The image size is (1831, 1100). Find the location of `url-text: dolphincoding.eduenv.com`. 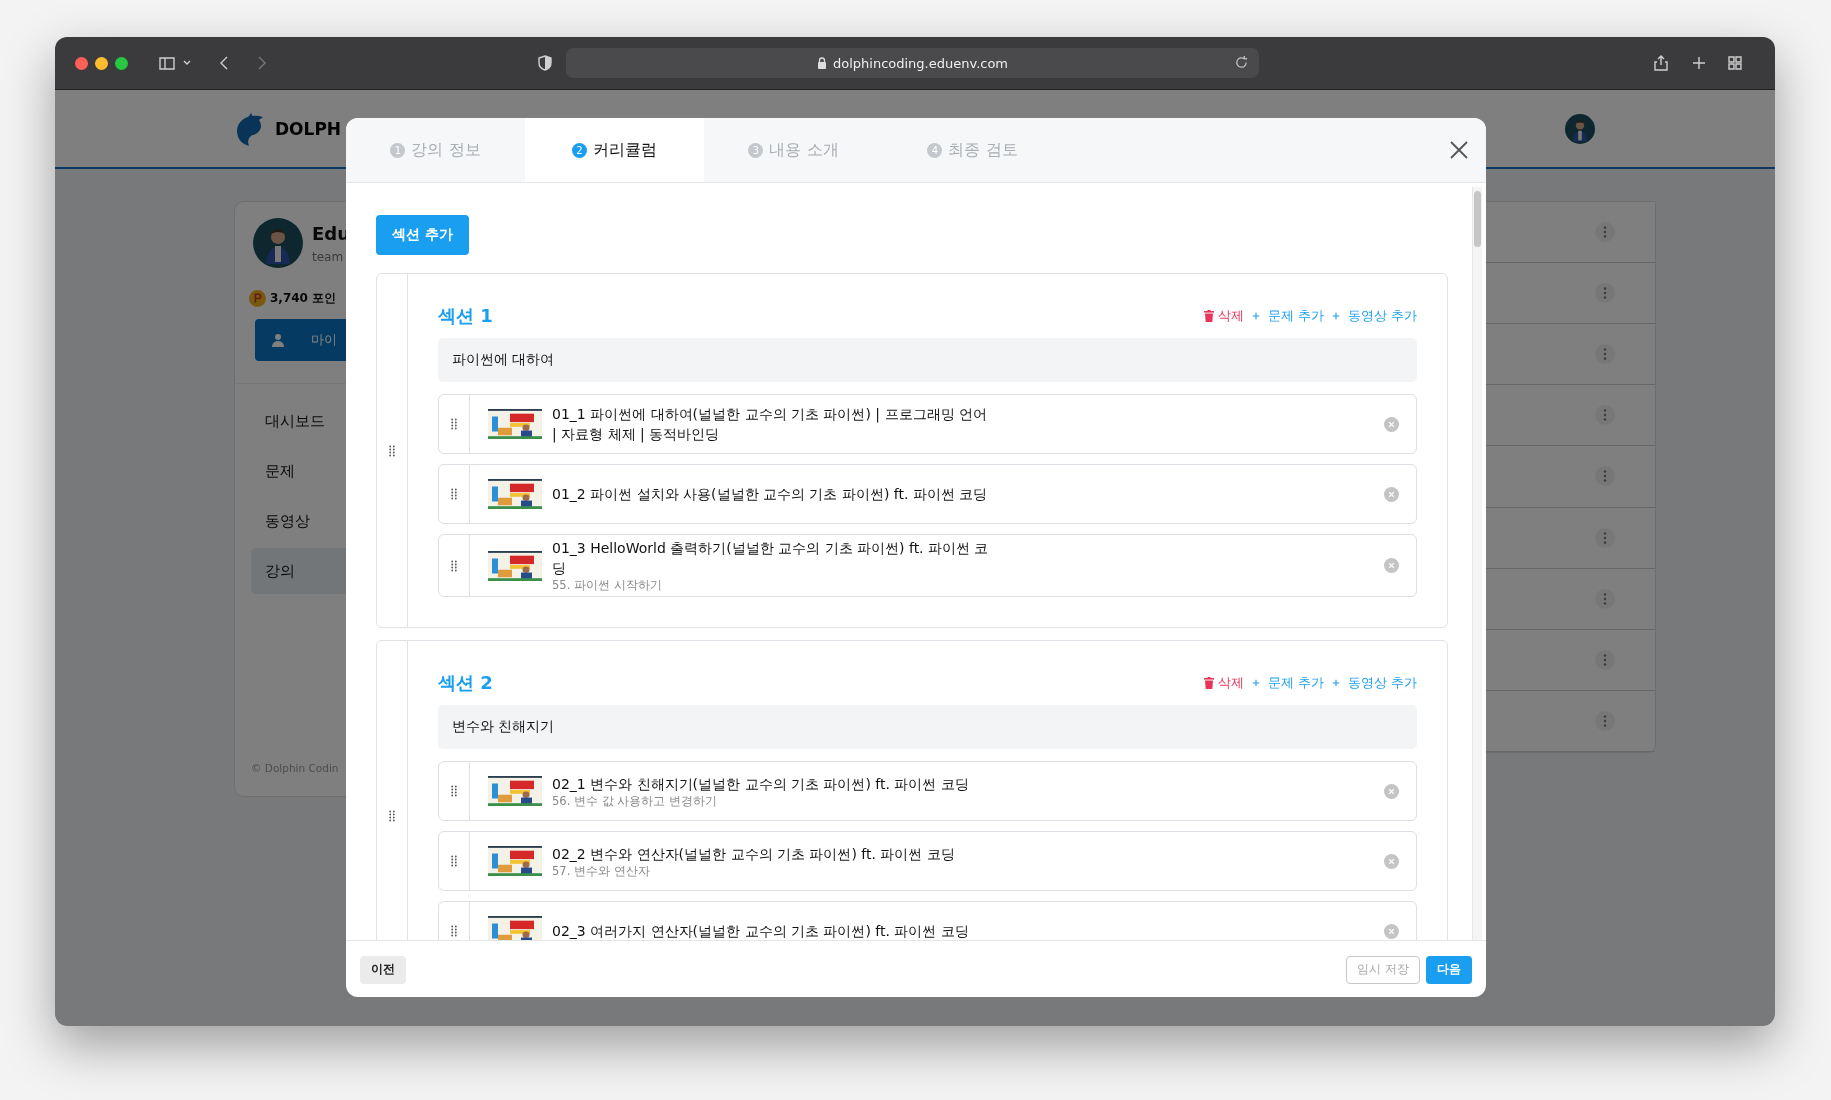

url-text: dolphincoding.eduenv.com is located at coordinates (920, 63).